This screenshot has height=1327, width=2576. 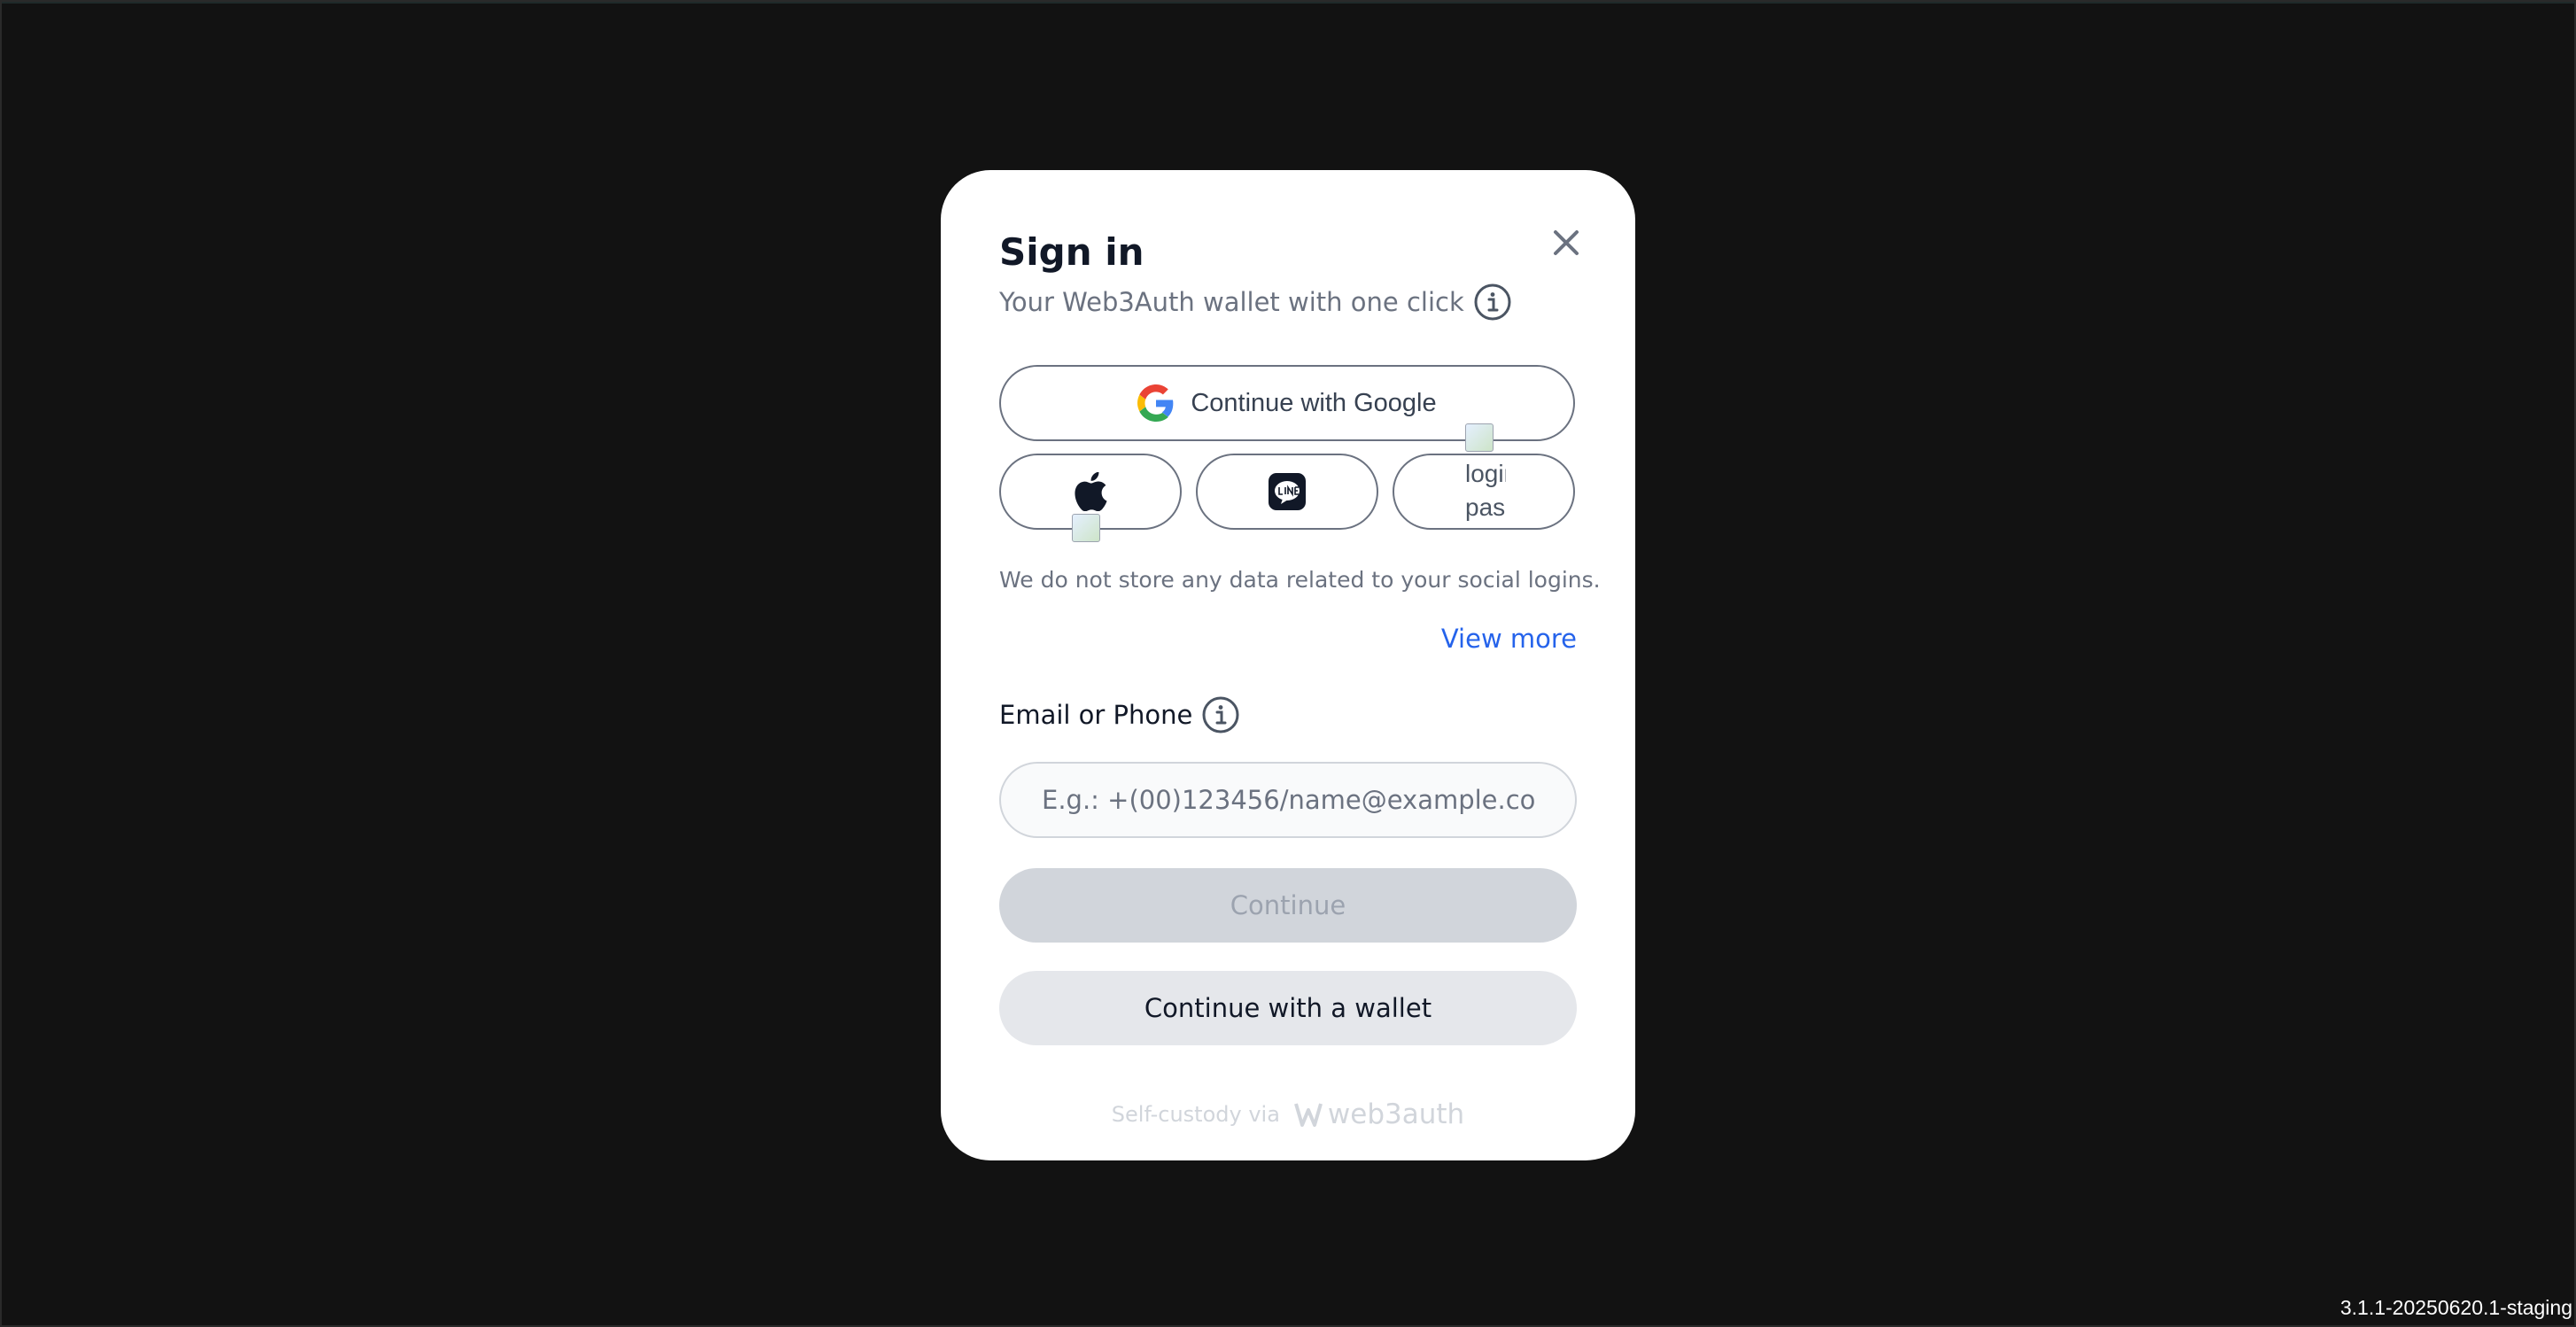 I want to click on email-label-row: Email or Phone, so click(x=1119, y=715).